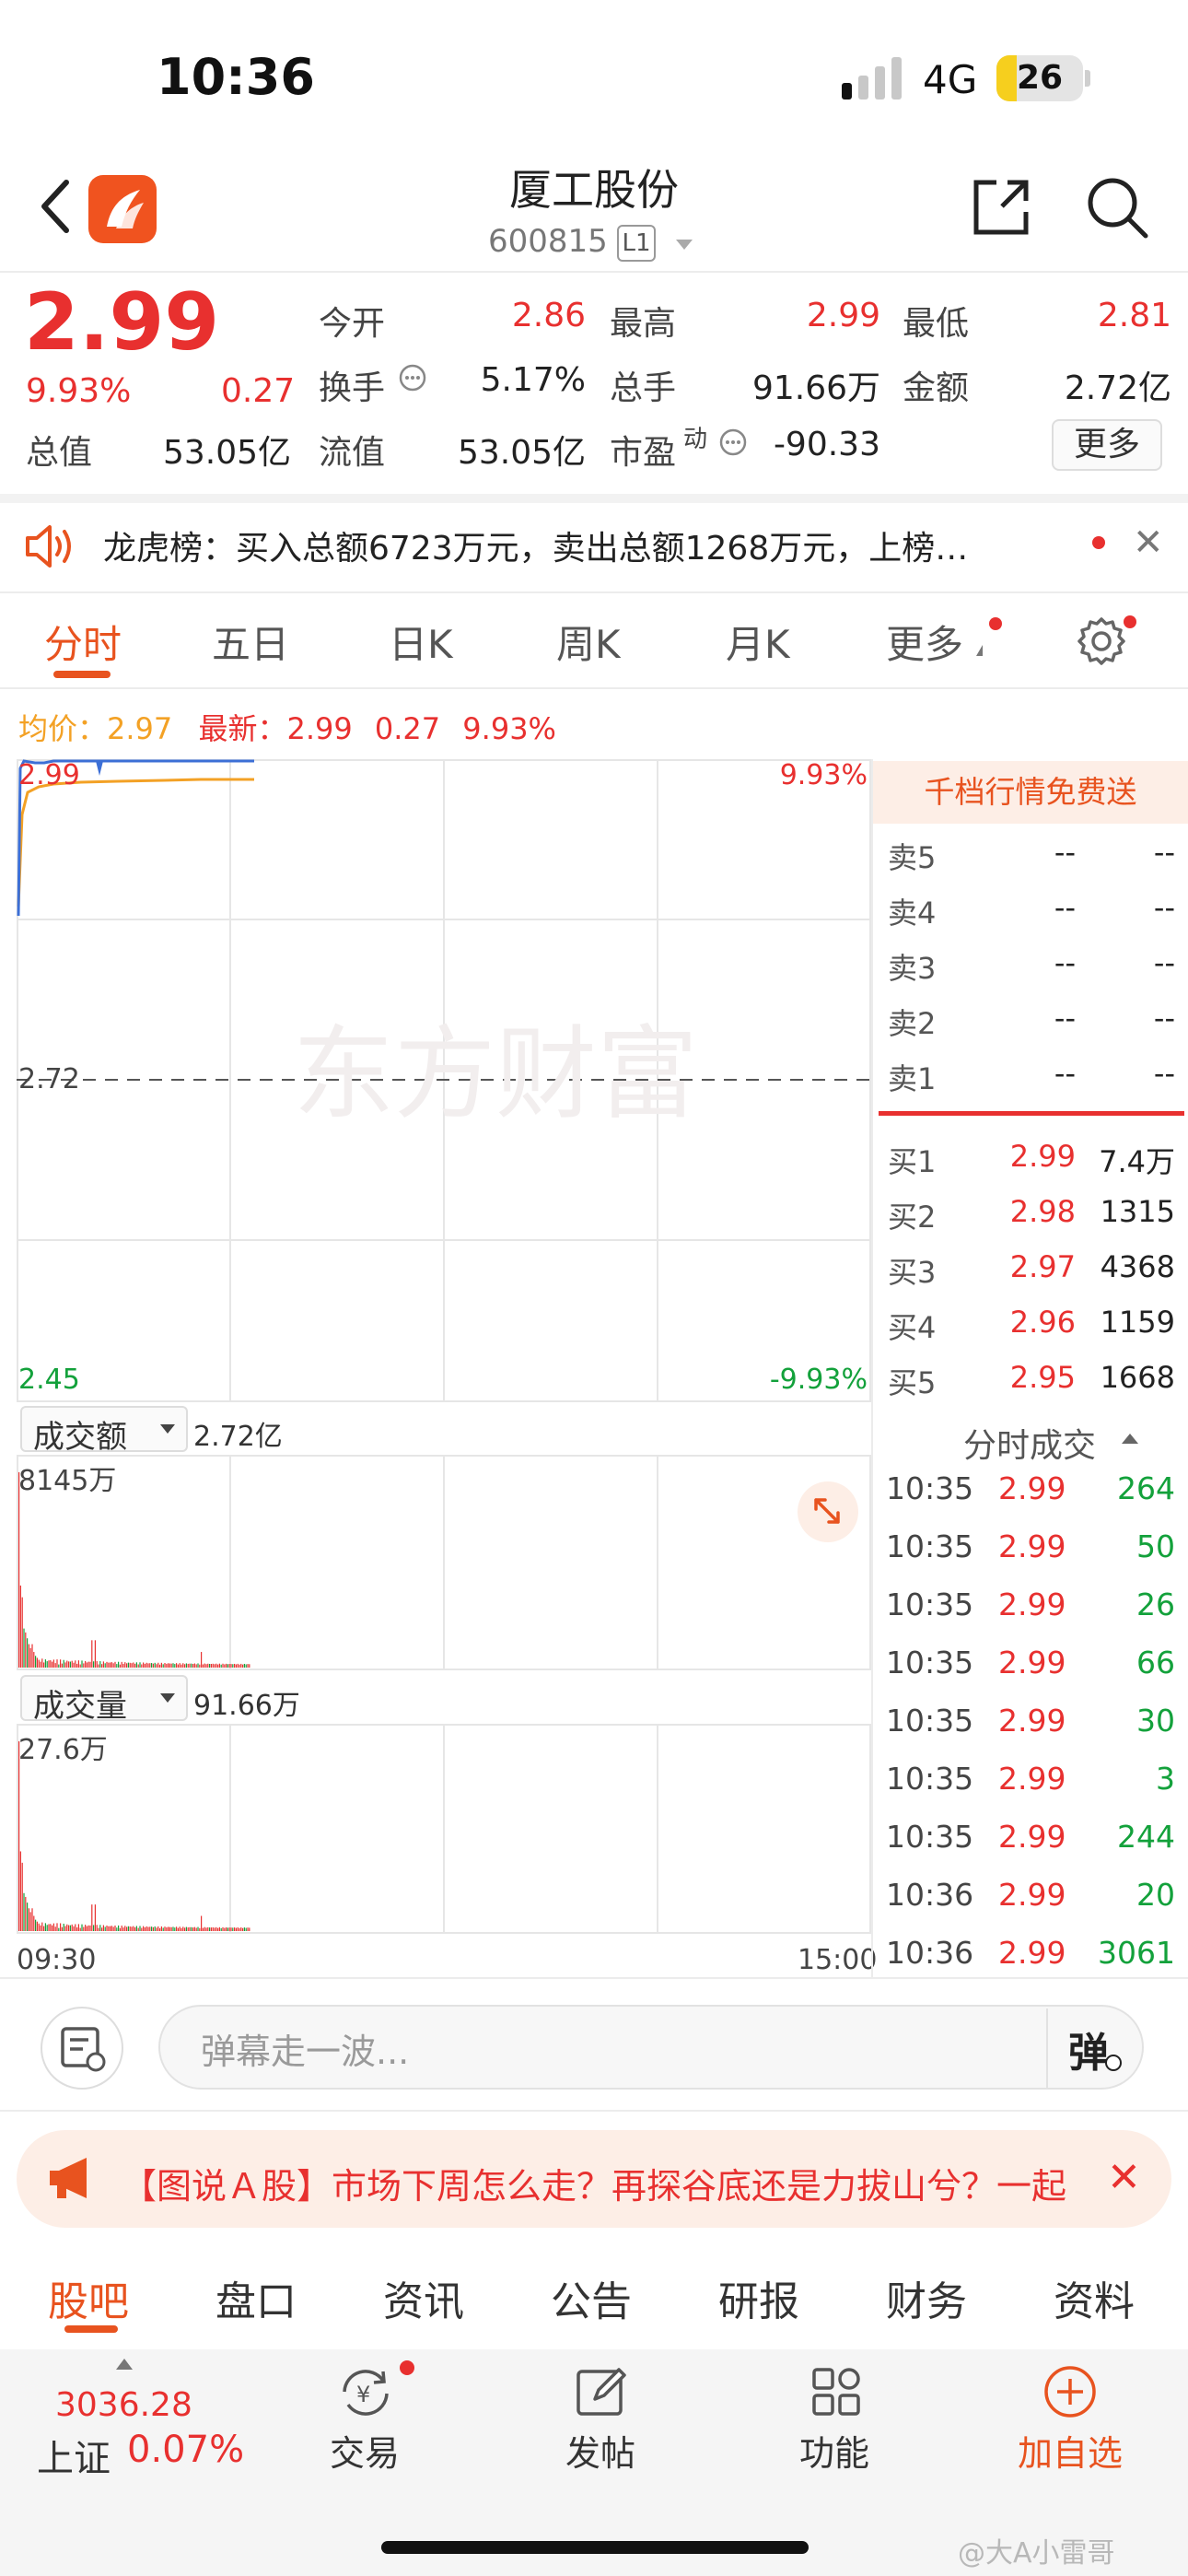 This screenshot has height=2576, width=1188. Describe the element at coordinates (1030, 792) in the screenshot. I see `promo-banner: 千档行情免费送` at that location.